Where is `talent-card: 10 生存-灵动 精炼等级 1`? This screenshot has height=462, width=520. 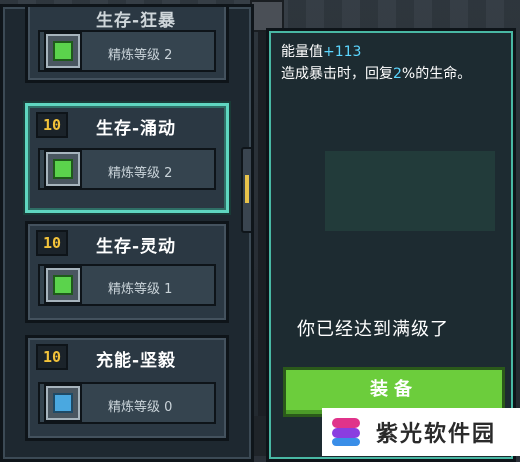 talent-card: 10 生存-灵动 精炼等级 1 is located at coordinates (127, 272).